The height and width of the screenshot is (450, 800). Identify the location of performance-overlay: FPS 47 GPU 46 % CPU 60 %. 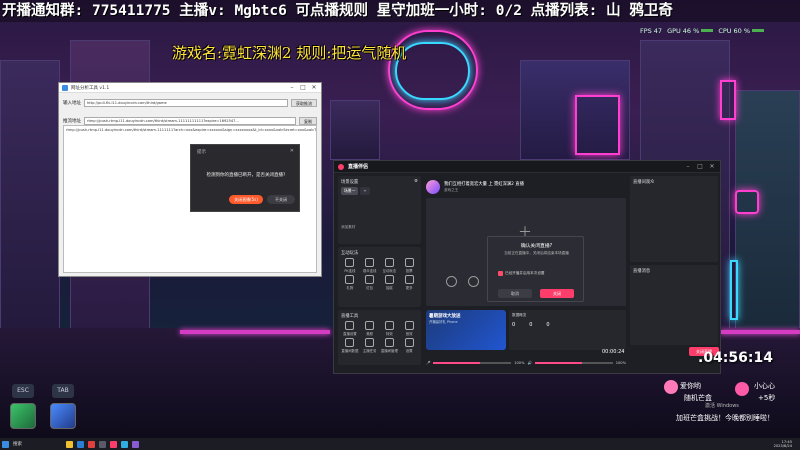
(720, 30).